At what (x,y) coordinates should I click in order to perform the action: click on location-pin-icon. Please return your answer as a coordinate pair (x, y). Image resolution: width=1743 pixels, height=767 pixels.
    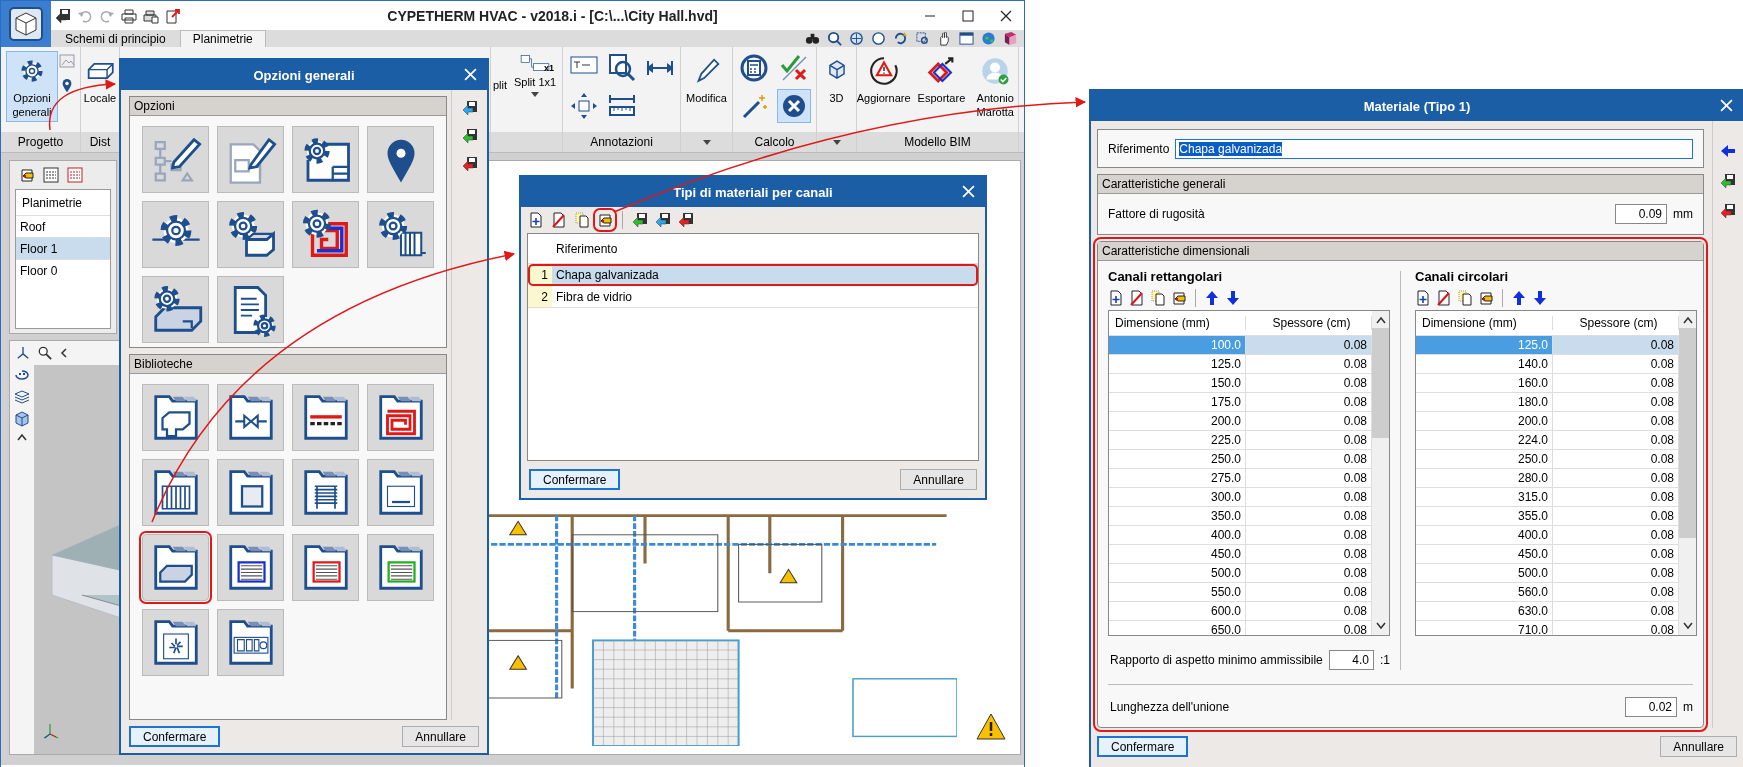
    Looking at the image, I should click on (67, 86).